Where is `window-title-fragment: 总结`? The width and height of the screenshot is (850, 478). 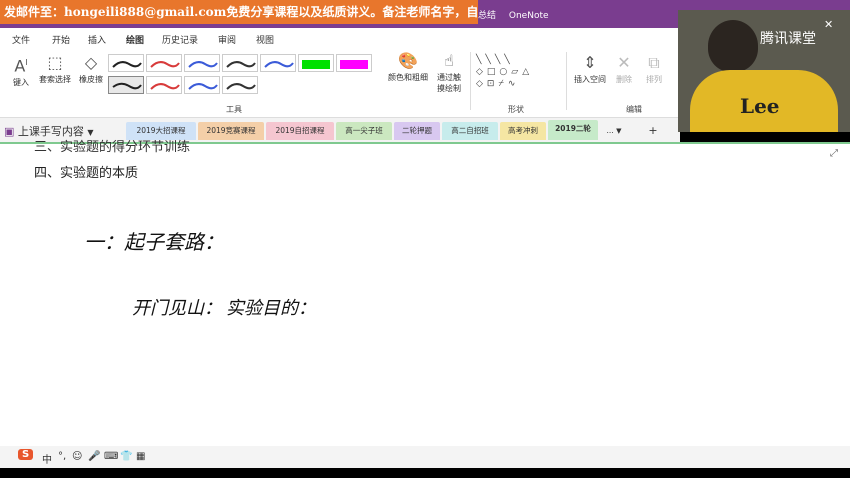
window-title-fragment: 总结 is located at coordinates (487, 16).